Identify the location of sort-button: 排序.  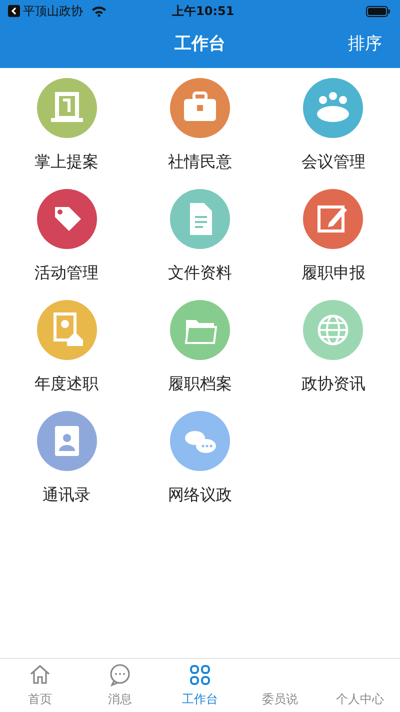
(365, 45).